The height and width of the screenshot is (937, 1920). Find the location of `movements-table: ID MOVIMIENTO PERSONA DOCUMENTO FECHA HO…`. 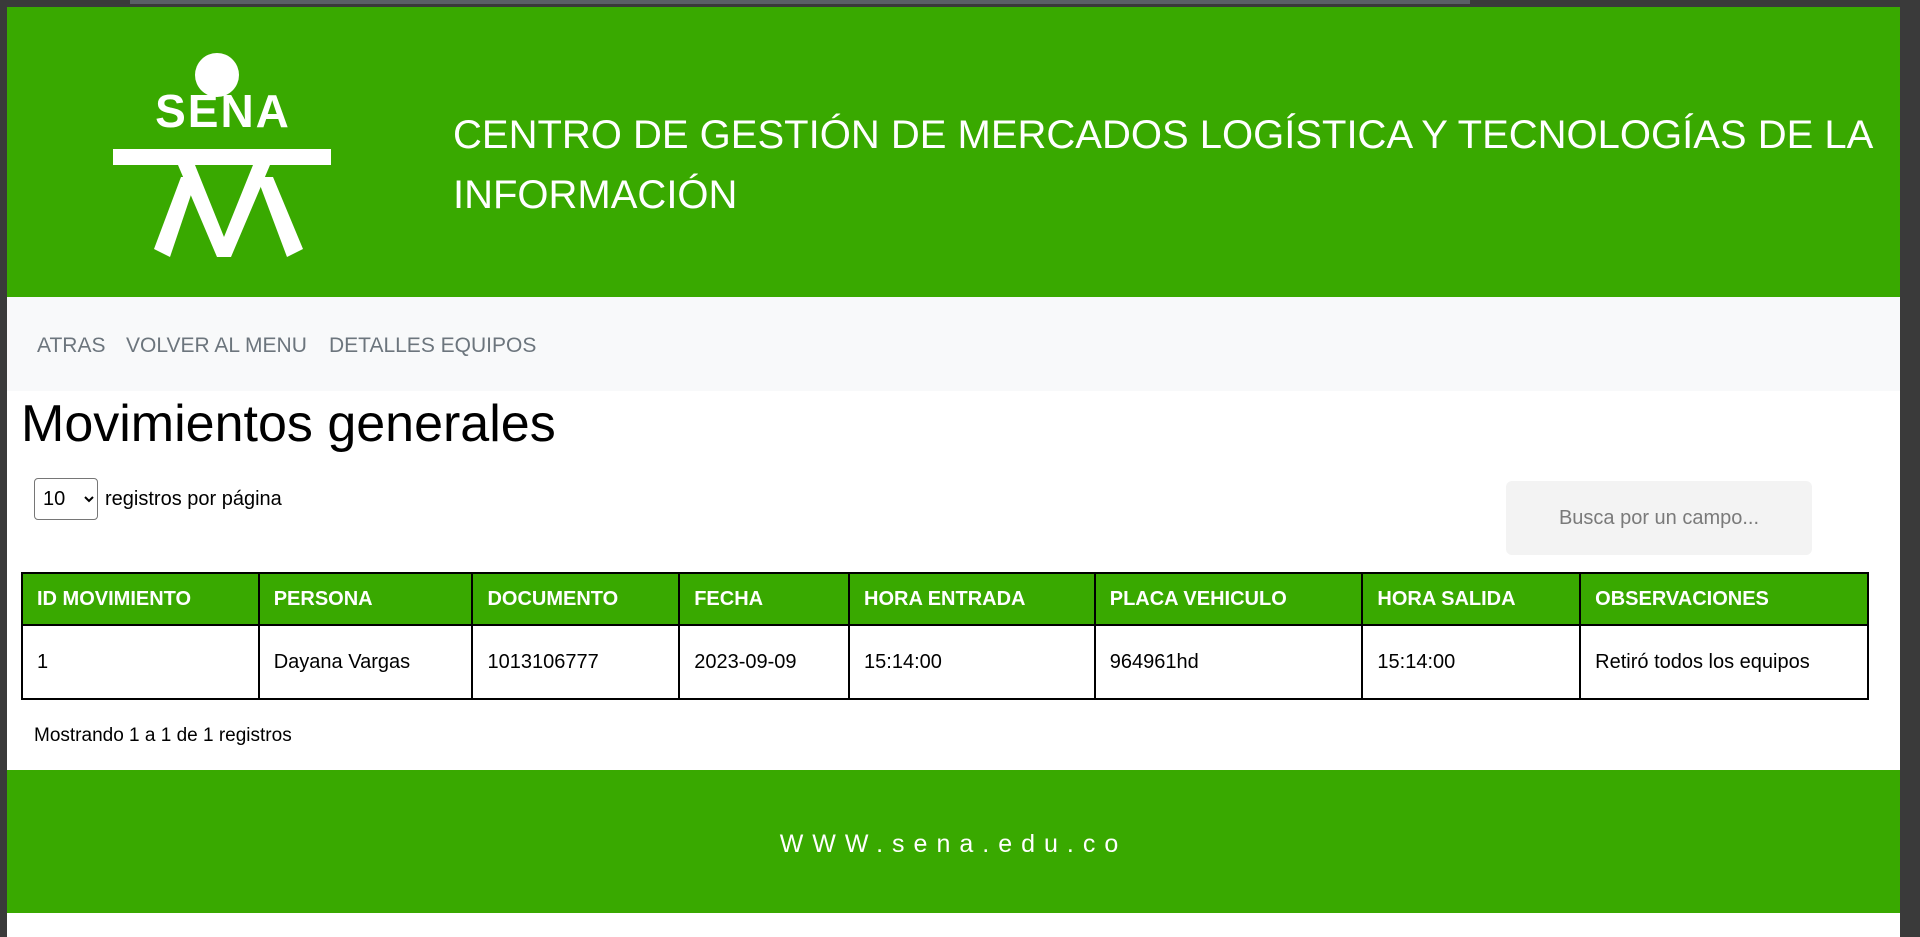

movements-table: ID MOVIMIENTO PERSONA DOCUMENTO FECHA HO… is located at coordinates (945, 636).